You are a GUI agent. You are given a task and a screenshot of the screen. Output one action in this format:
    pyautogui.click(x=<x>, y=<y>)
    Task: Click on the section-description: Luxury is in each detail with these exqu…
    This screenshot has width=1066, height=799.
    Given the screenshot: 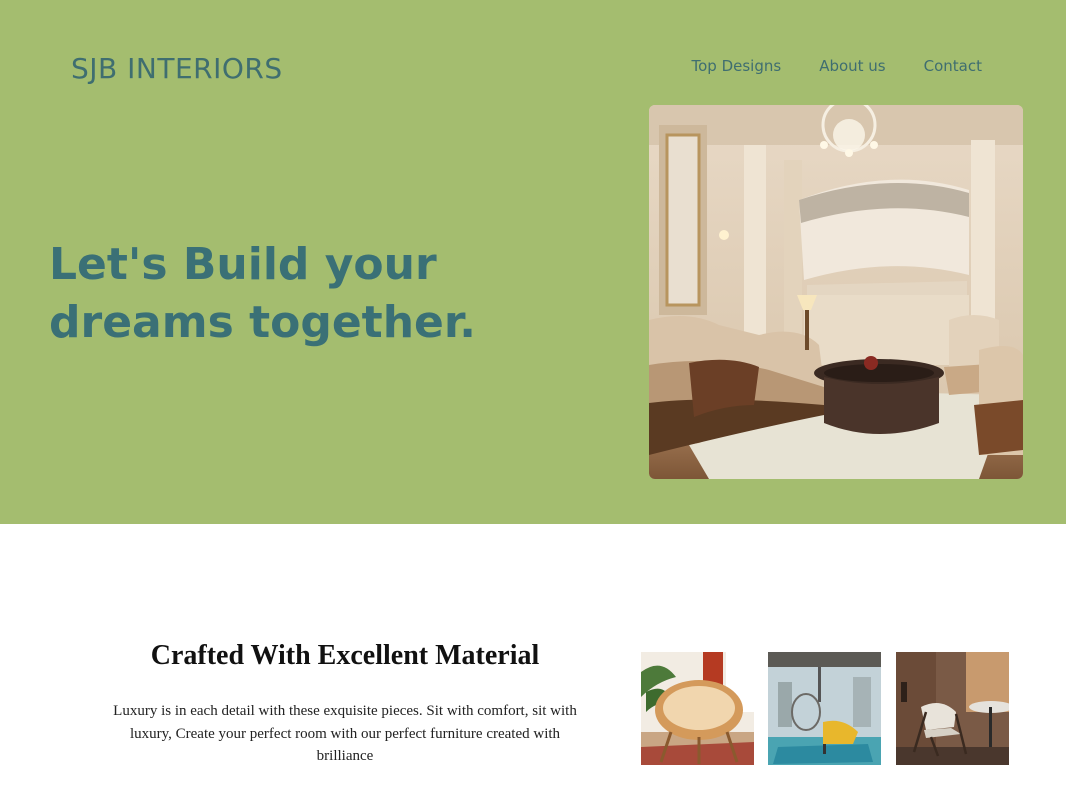 What is the action you would take?
    pyautogui.click(x=345, y=733)
    